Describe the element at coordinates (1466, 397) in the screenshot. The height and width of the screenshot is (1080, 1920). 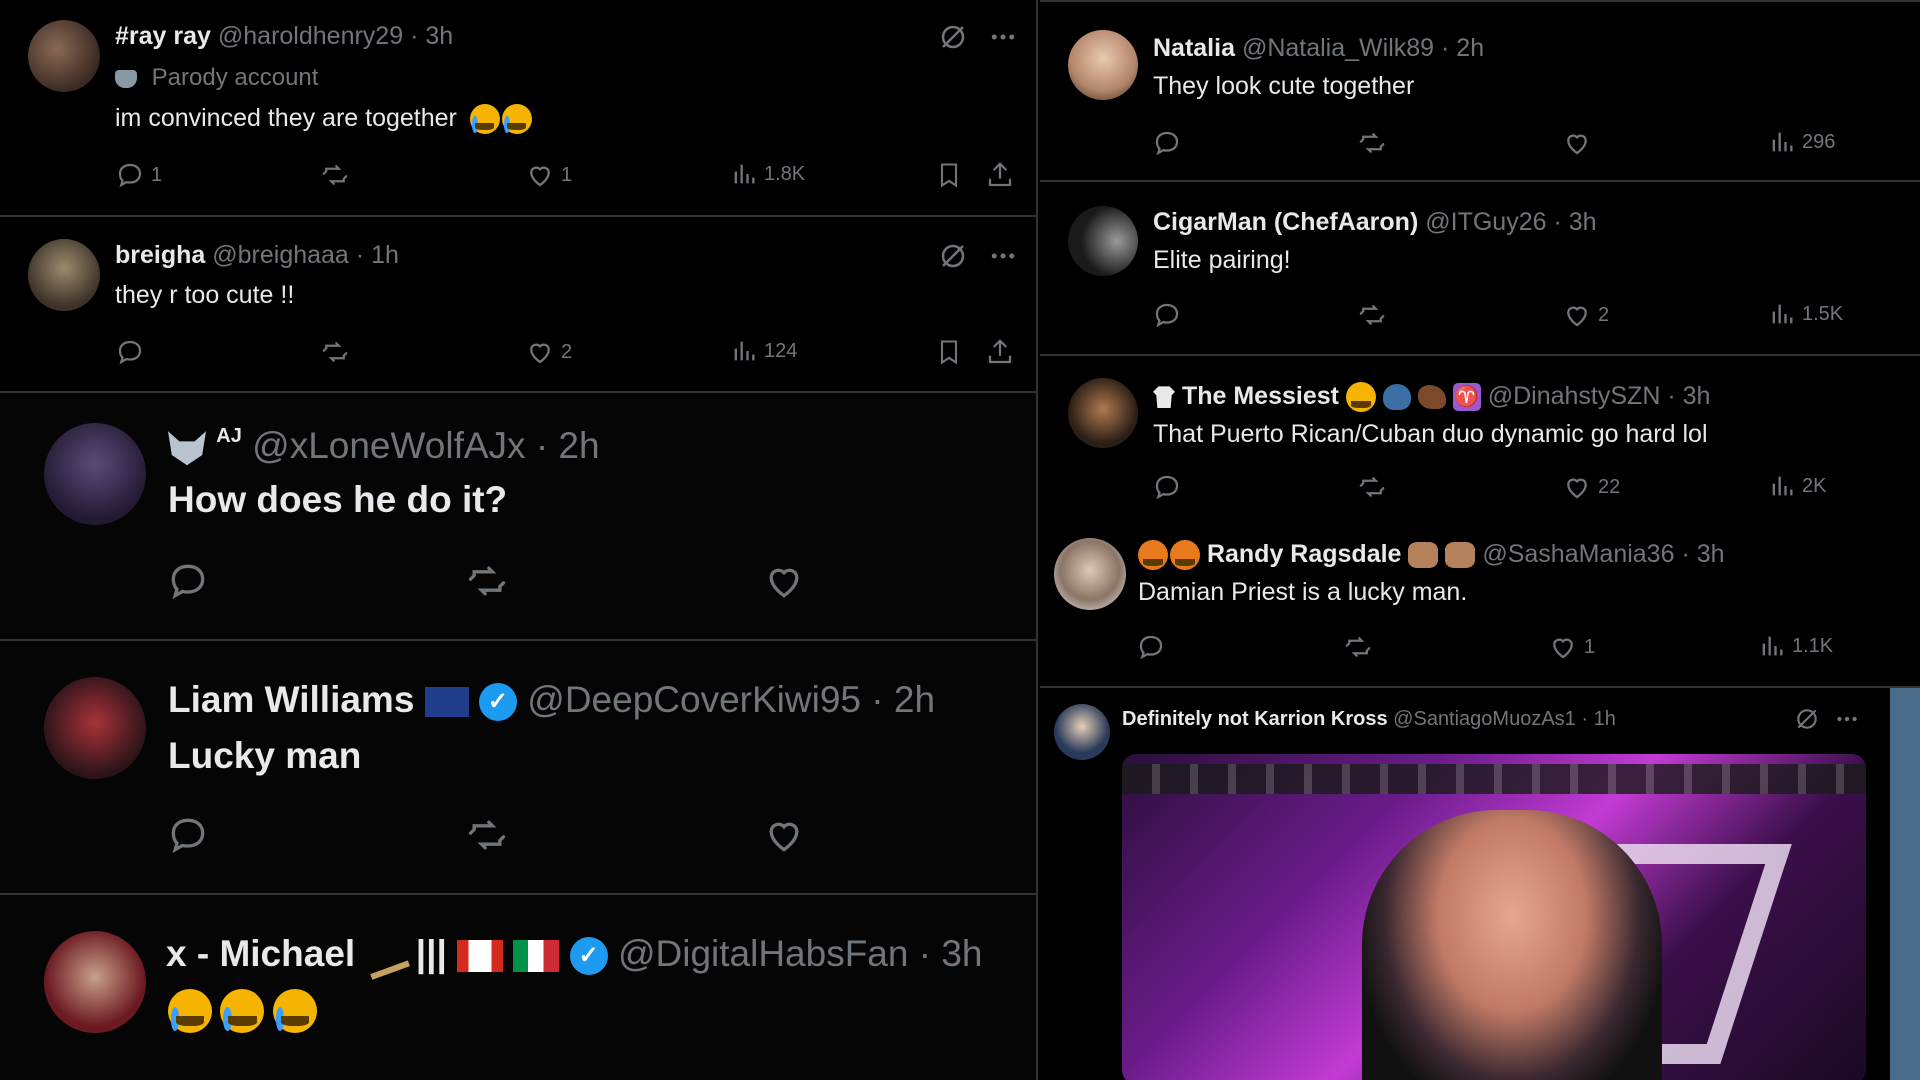
I see `aries-icon: ♈` at that location.